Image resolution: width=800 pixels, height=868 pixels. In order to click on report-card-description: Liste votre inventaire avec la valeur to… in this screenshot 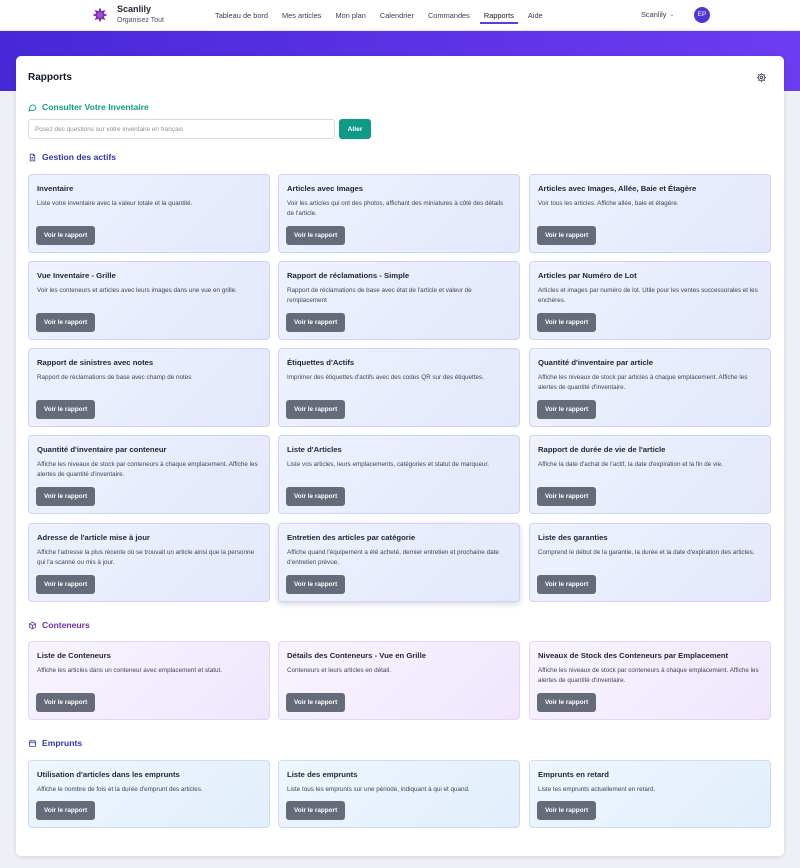, I will do `click(115, 203)`.